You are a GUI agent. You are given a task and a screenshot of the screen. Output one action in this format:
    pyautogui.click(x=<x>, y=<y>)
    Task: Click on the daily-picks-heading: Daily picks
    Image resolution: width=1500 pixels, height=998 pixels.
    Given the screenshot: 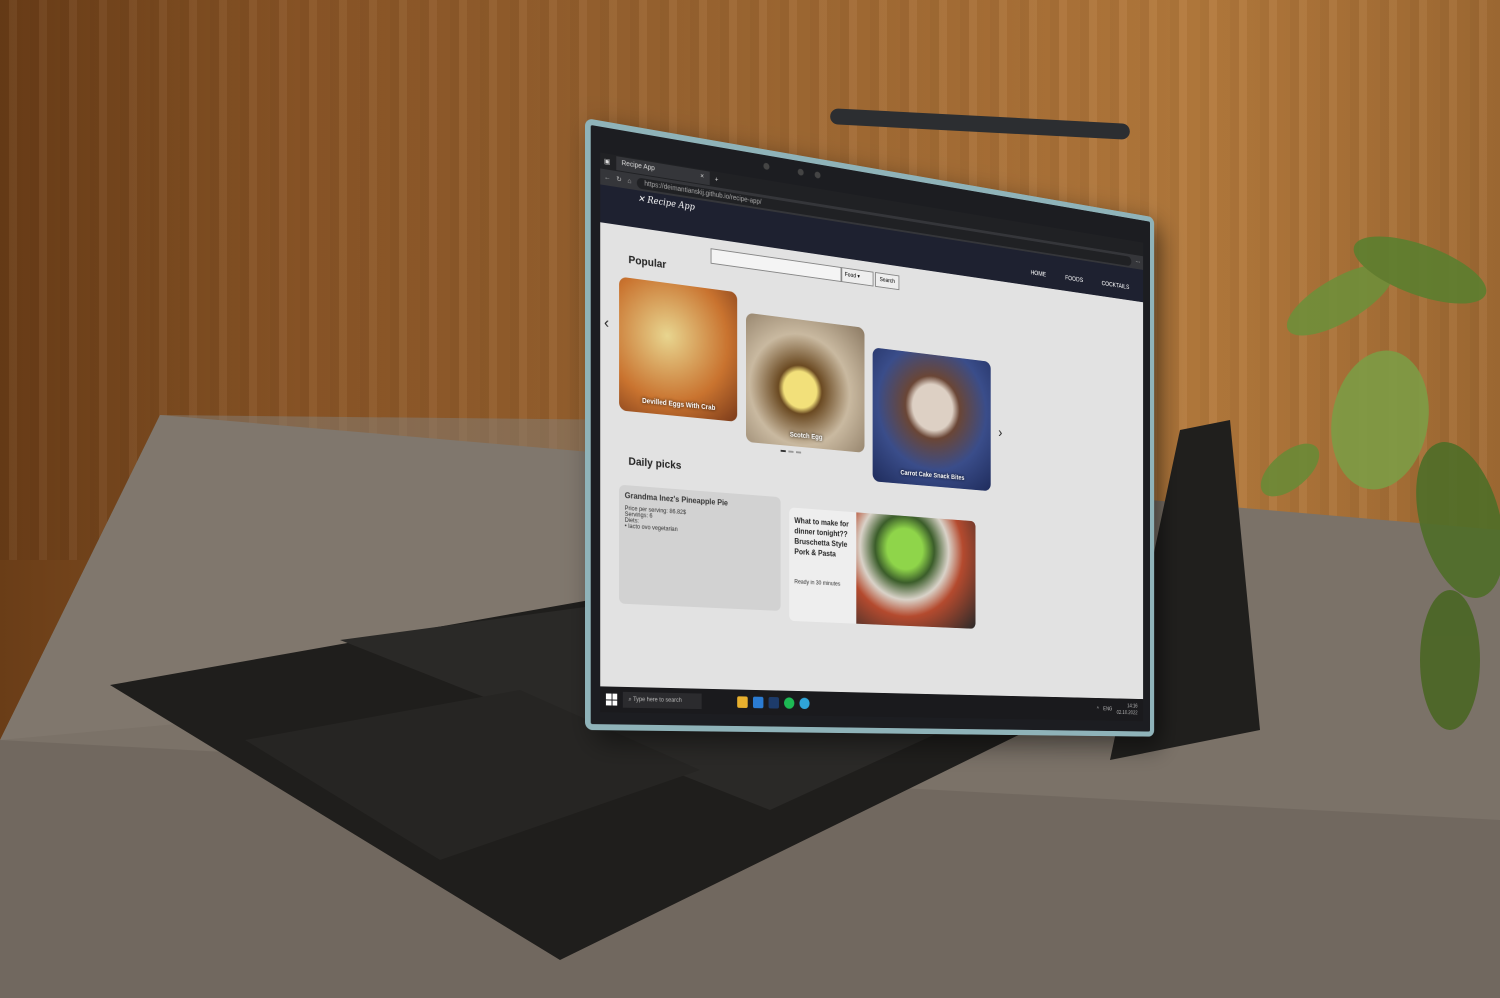 What is the action you would take?
    pyautogui.click(x=654, y=464)
    